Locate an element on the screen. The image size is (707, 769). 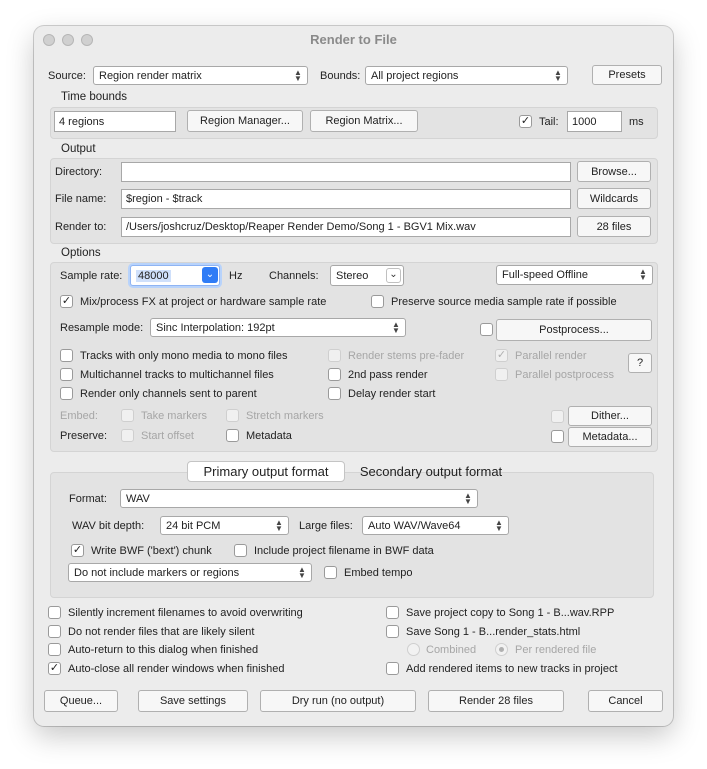
render-to-label: Render to: is located at coordinates (81, 227).